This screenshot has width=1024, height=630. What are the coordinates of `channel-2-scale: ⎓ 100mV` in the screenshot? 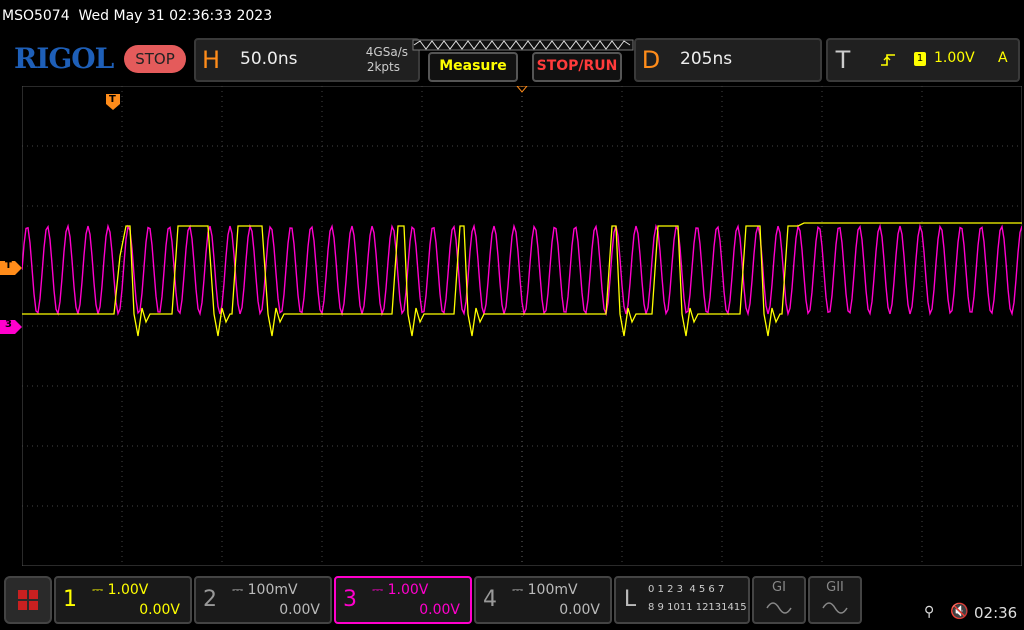 It's located at (265, 590).